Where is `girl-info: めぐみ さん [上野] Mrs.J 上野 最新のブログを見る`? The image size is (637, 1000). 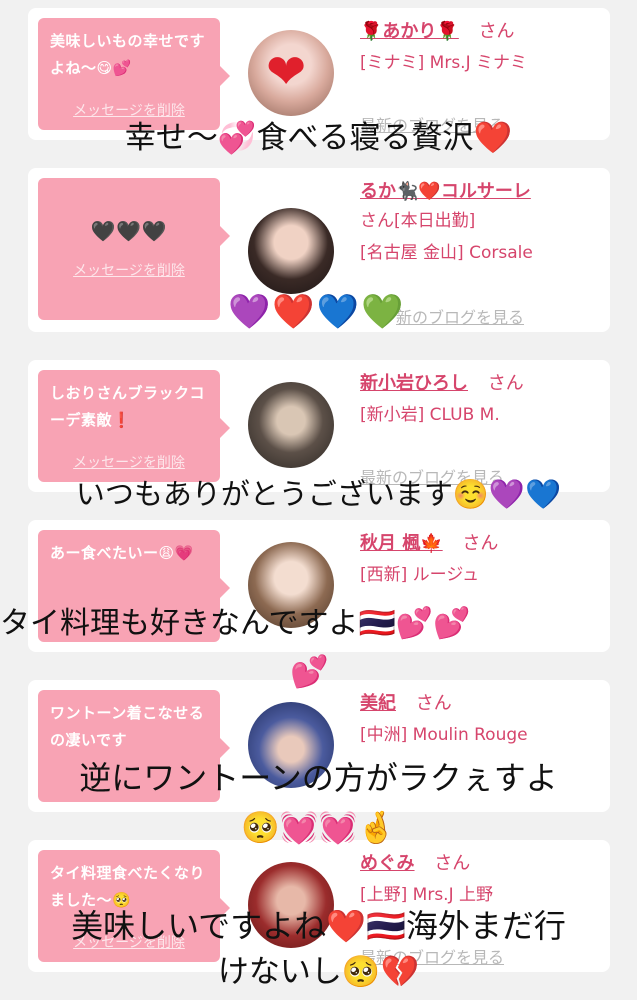
girl-info: めぐみ さん [上野] Mrs.J 上野 最新のブログを見る is located at coordinates (480, 908).